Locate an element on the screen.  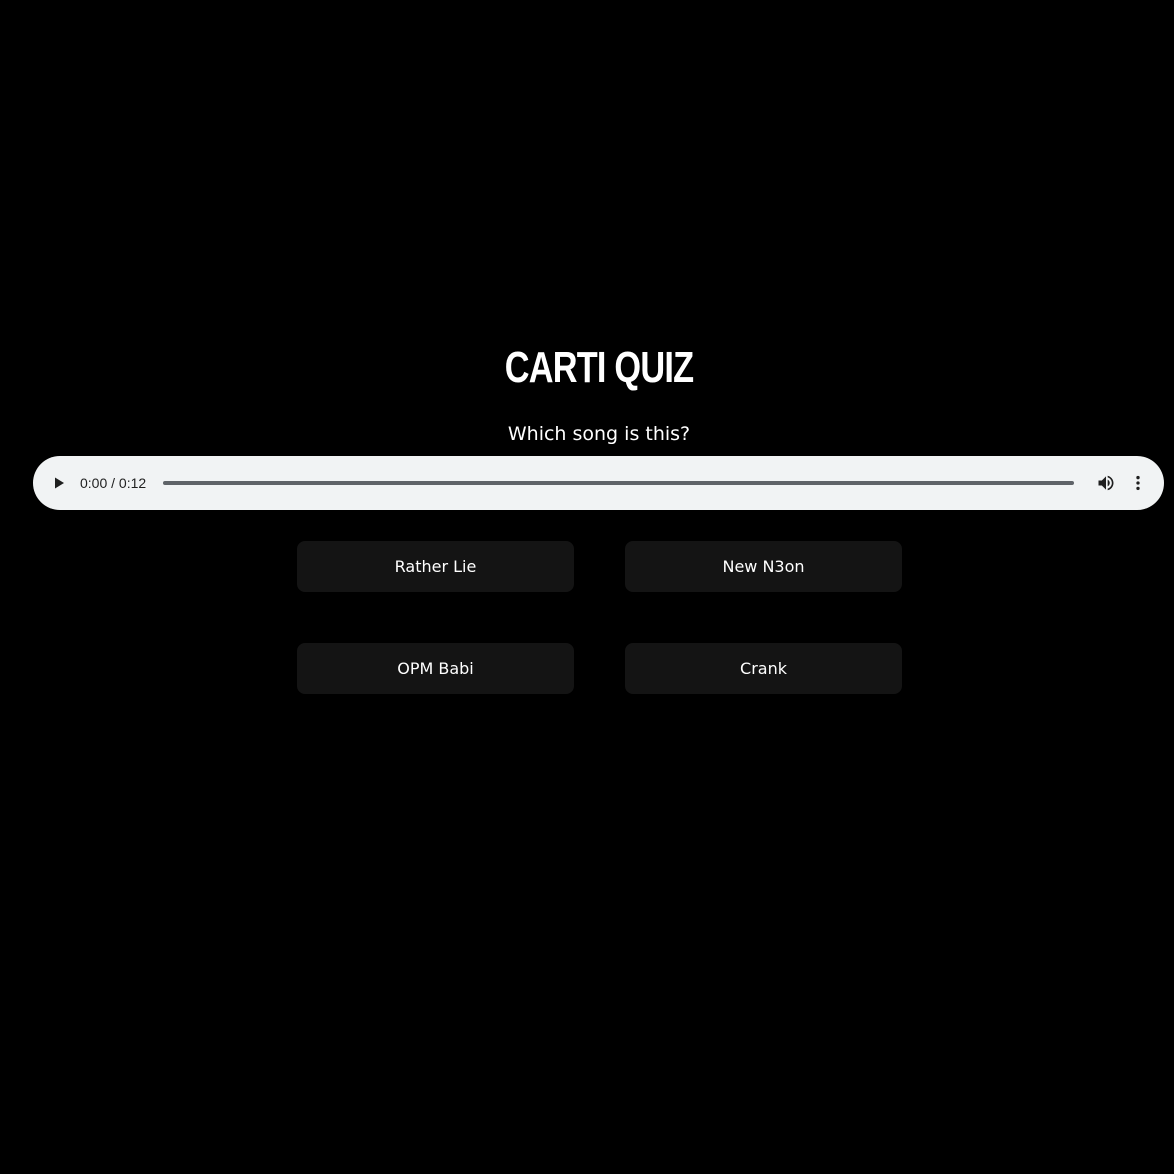
more-options-button is located at coordinates (1138, 483).